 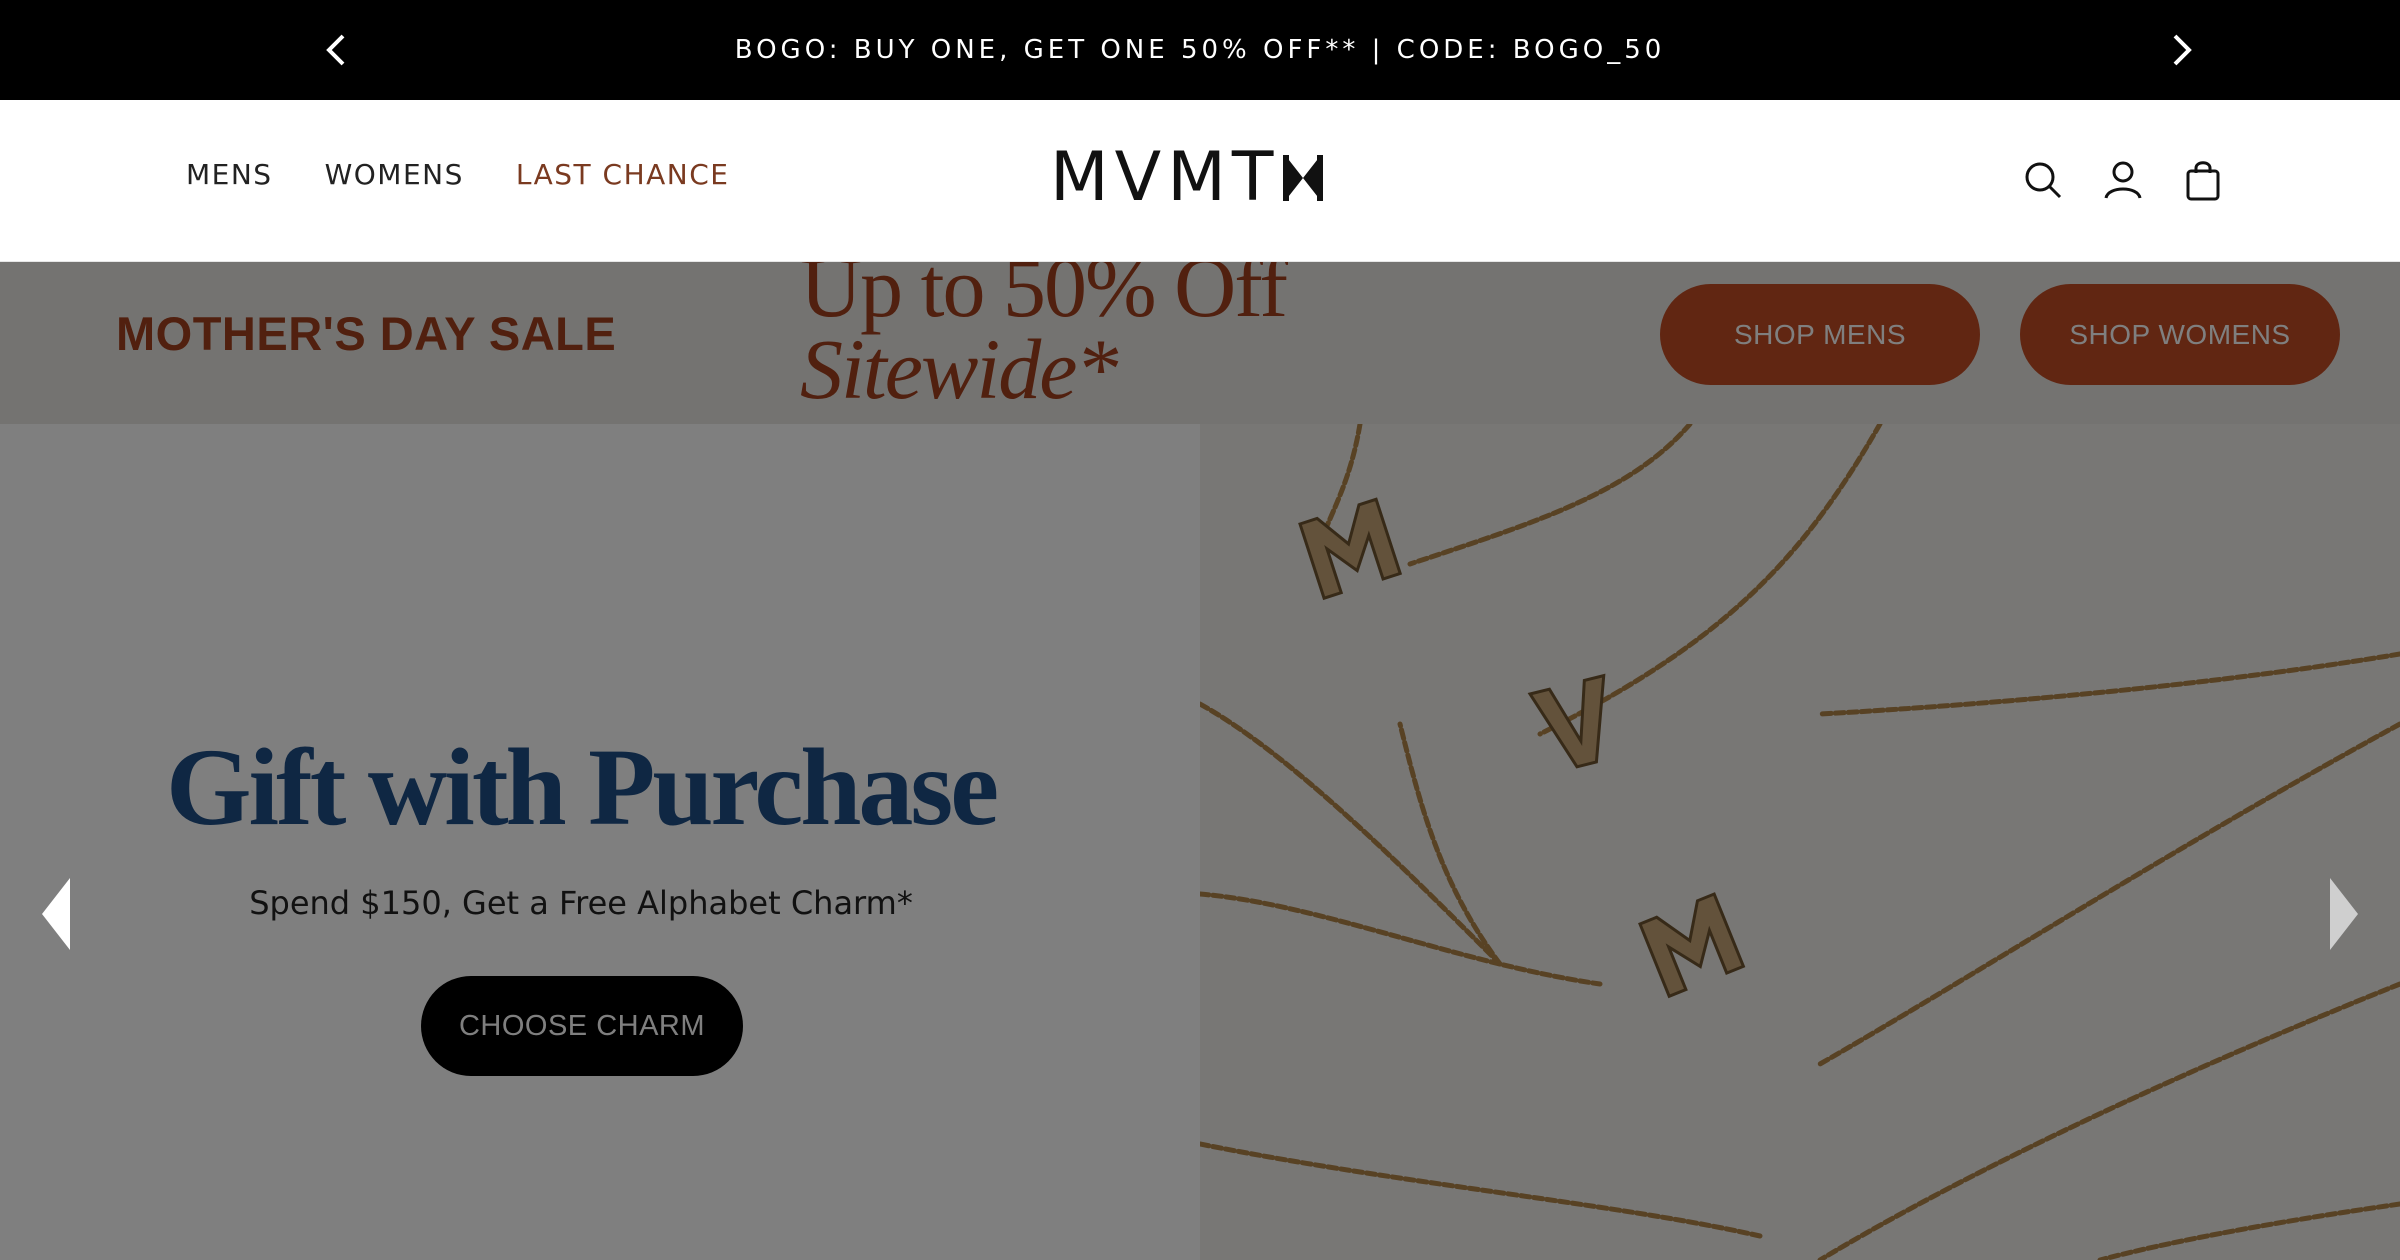 What do you see at coordinates (581, 903) in the screenshot?
I see `hero-subtitle: Spend $150, Get a Free Alphabet Charm*` at bounding box center [581, 903].